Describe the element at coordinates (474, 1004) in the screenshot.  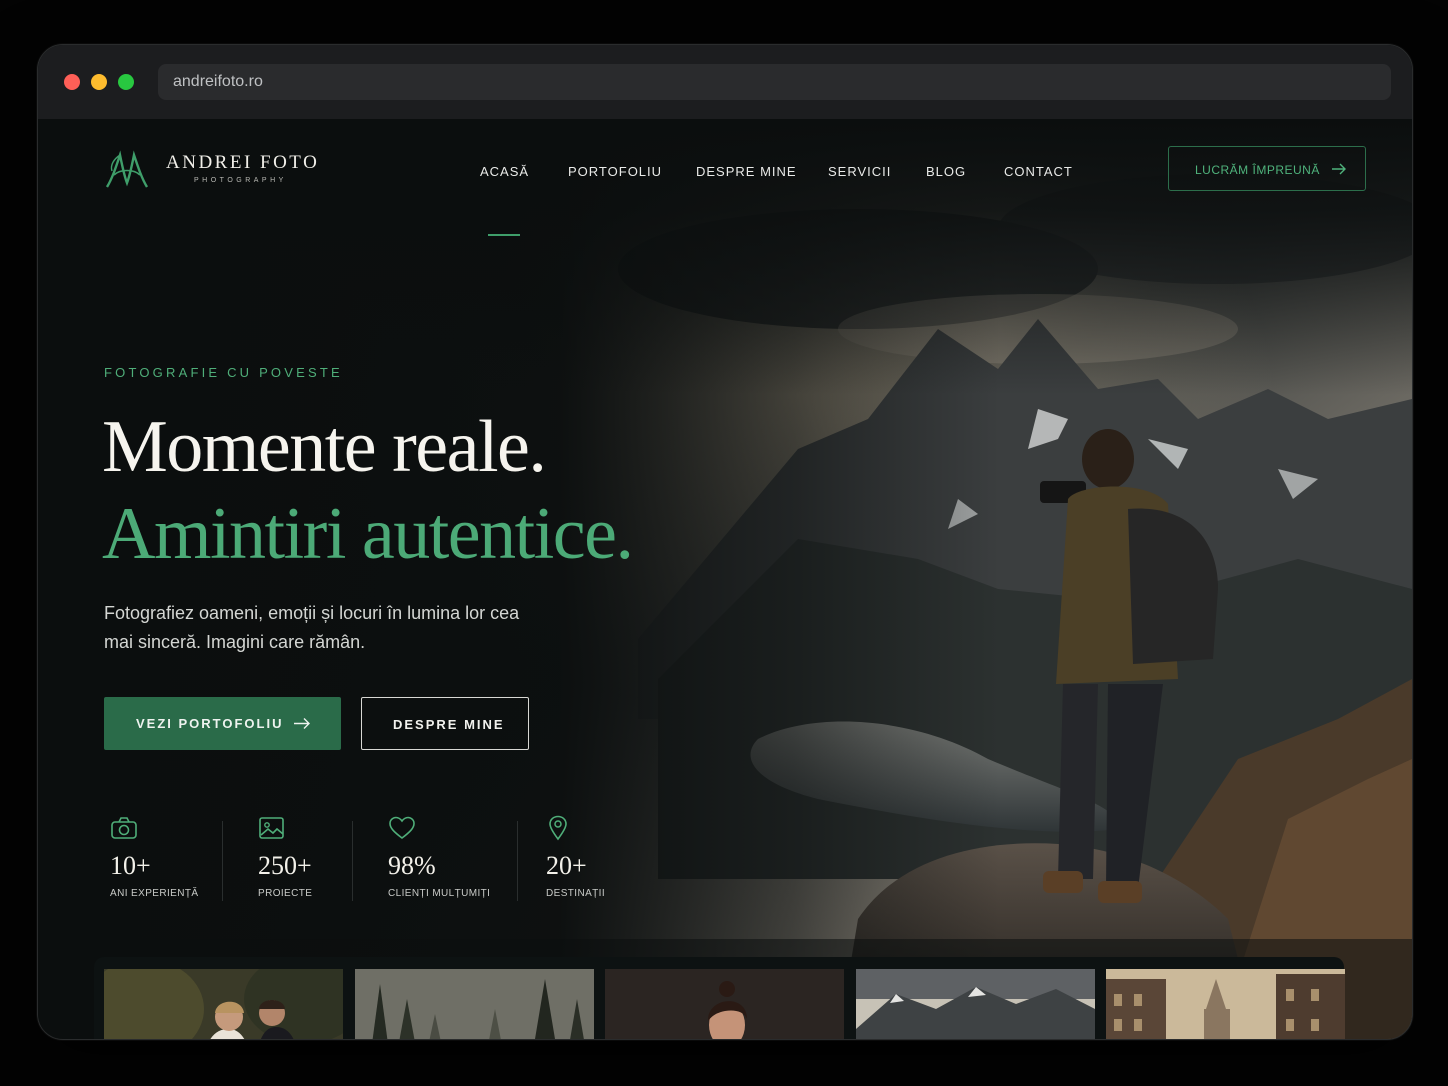
I see `gallery-thumb-misty-forest` at that location.